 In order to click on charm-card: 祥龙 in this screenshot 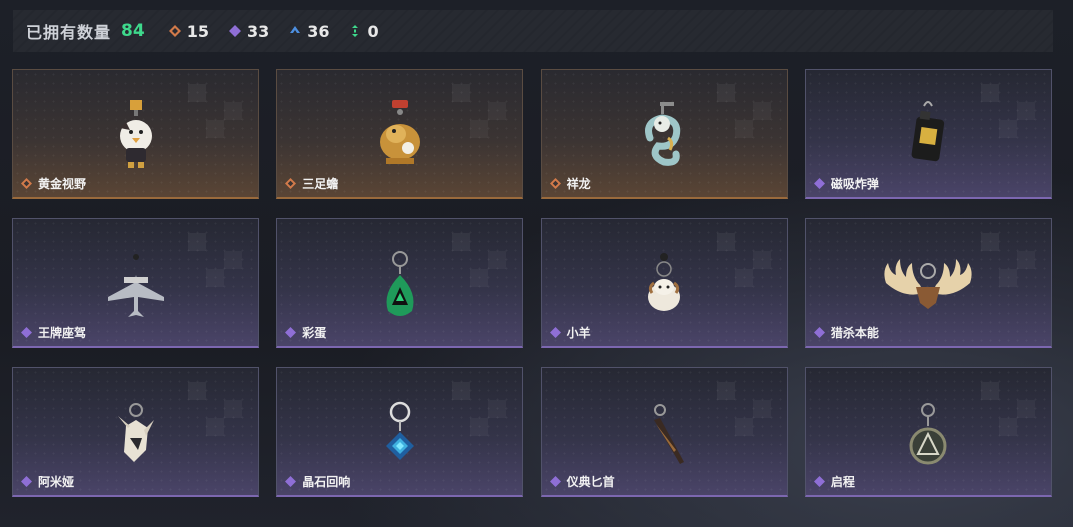, I will do `click(664, 134)`.